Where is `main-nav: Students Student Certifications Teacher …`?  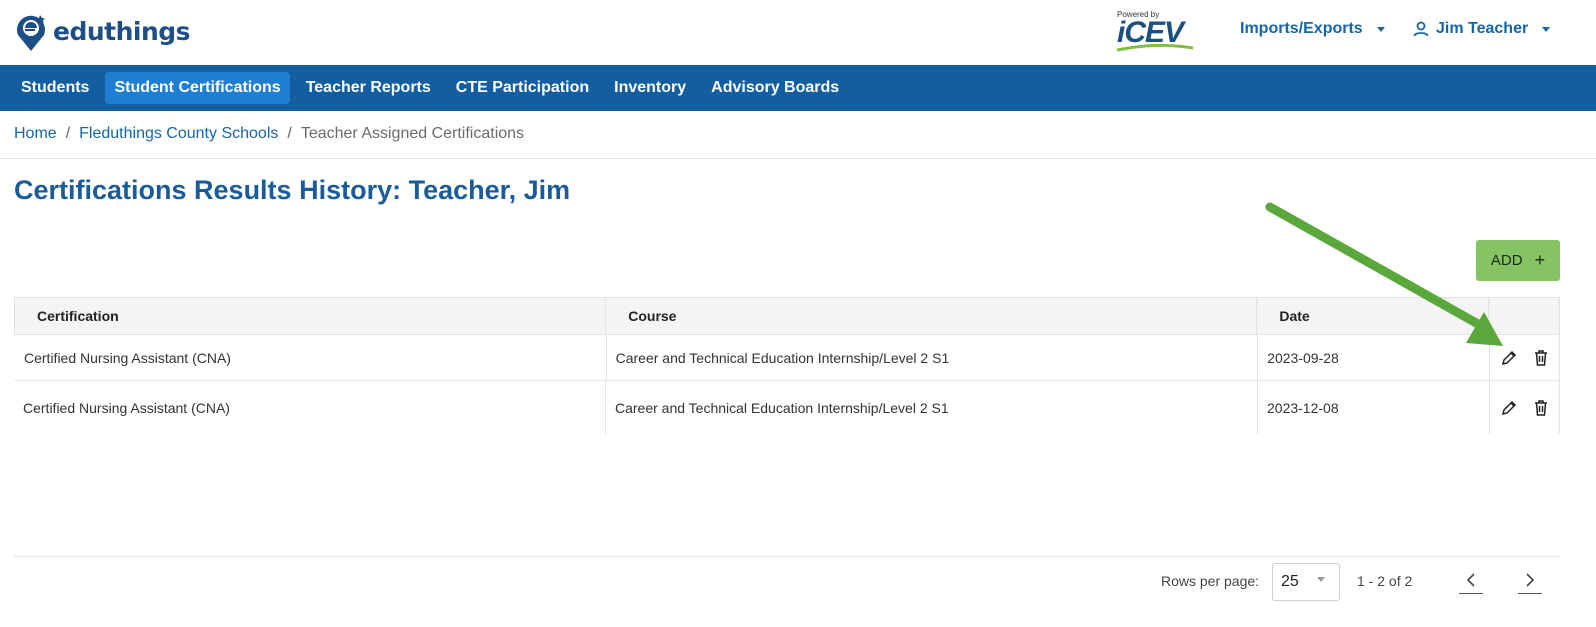
main-nav: Students Student Certifications Teacher … is located at coordinates (798, 88).